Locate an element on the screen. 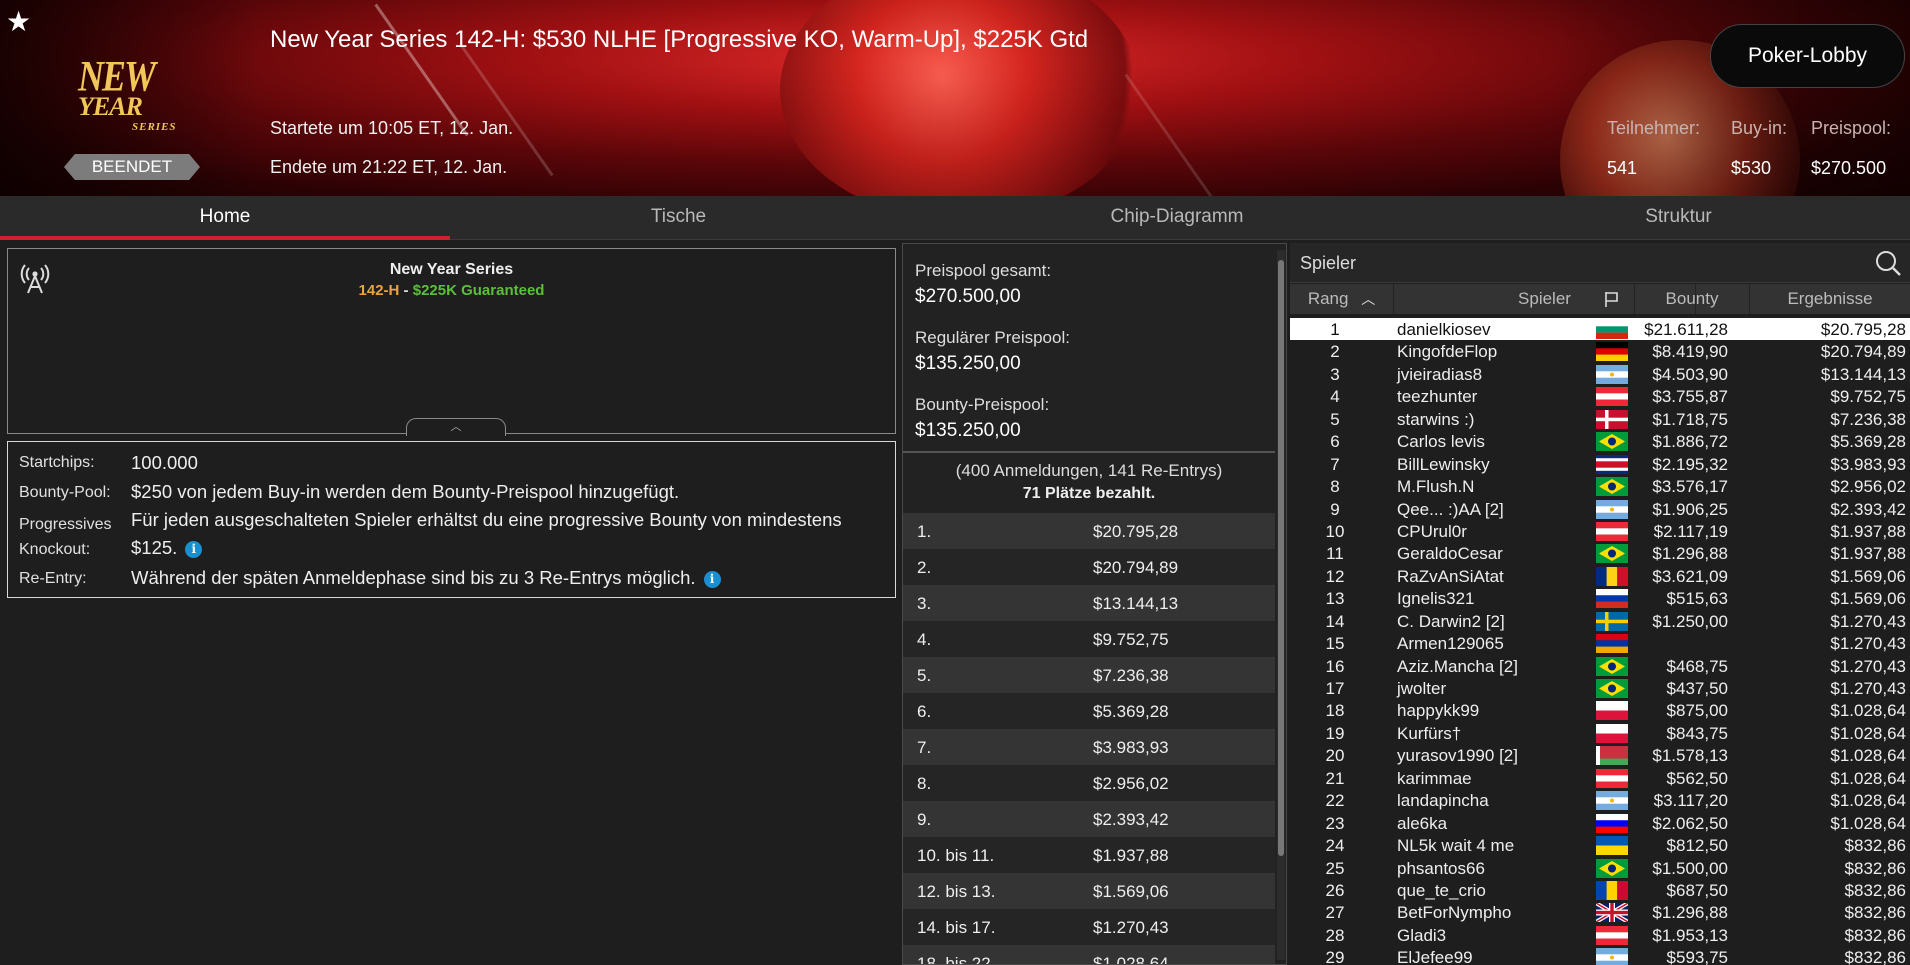 The image size is (1910, 965). collapse-toggle-button: ︿ is located at coordinates (456, 427).